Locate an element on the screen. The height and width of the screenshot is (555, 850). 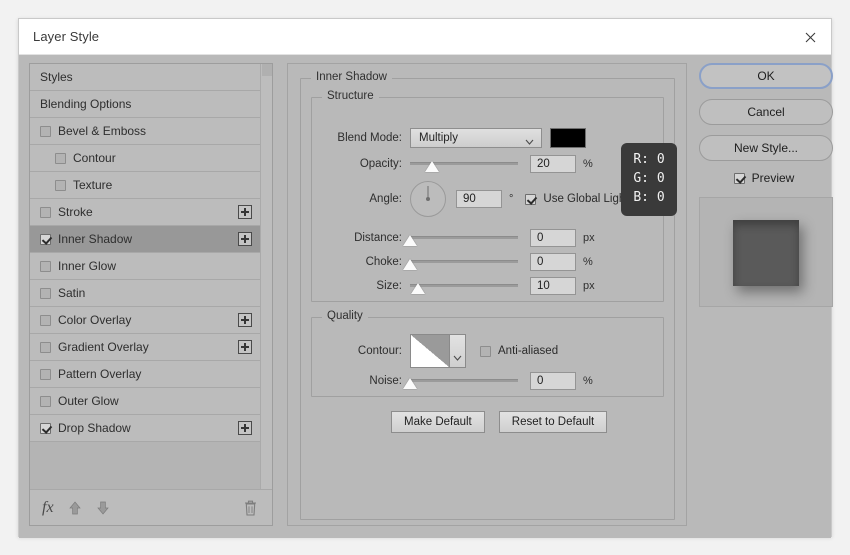
sidebar-item-label: Color Overlay is located at coordinates (95, 320).